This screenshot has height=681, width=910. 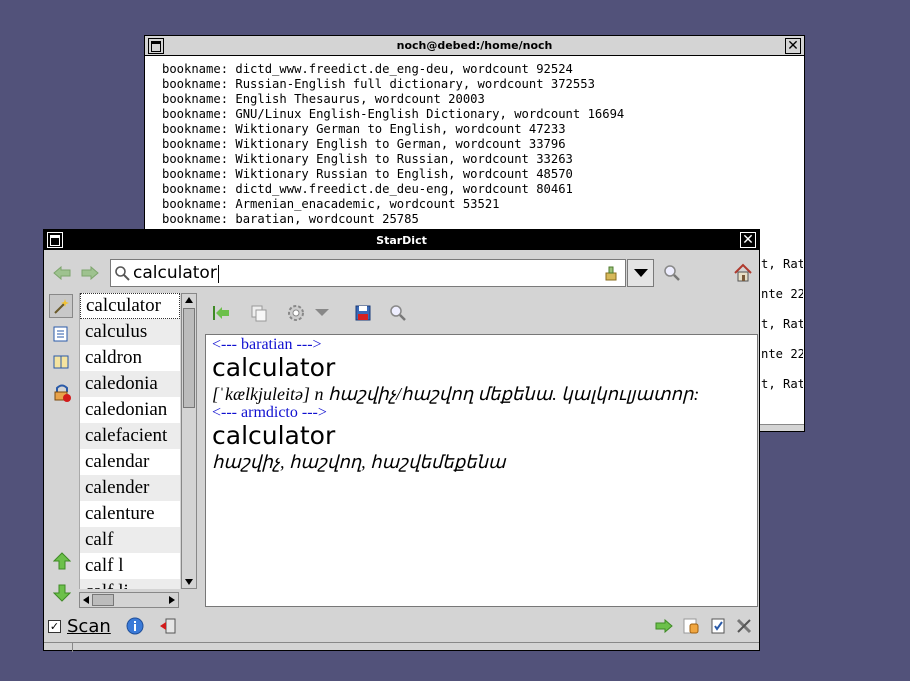 I want to click on new-version-button, so click(x=664, y=626).